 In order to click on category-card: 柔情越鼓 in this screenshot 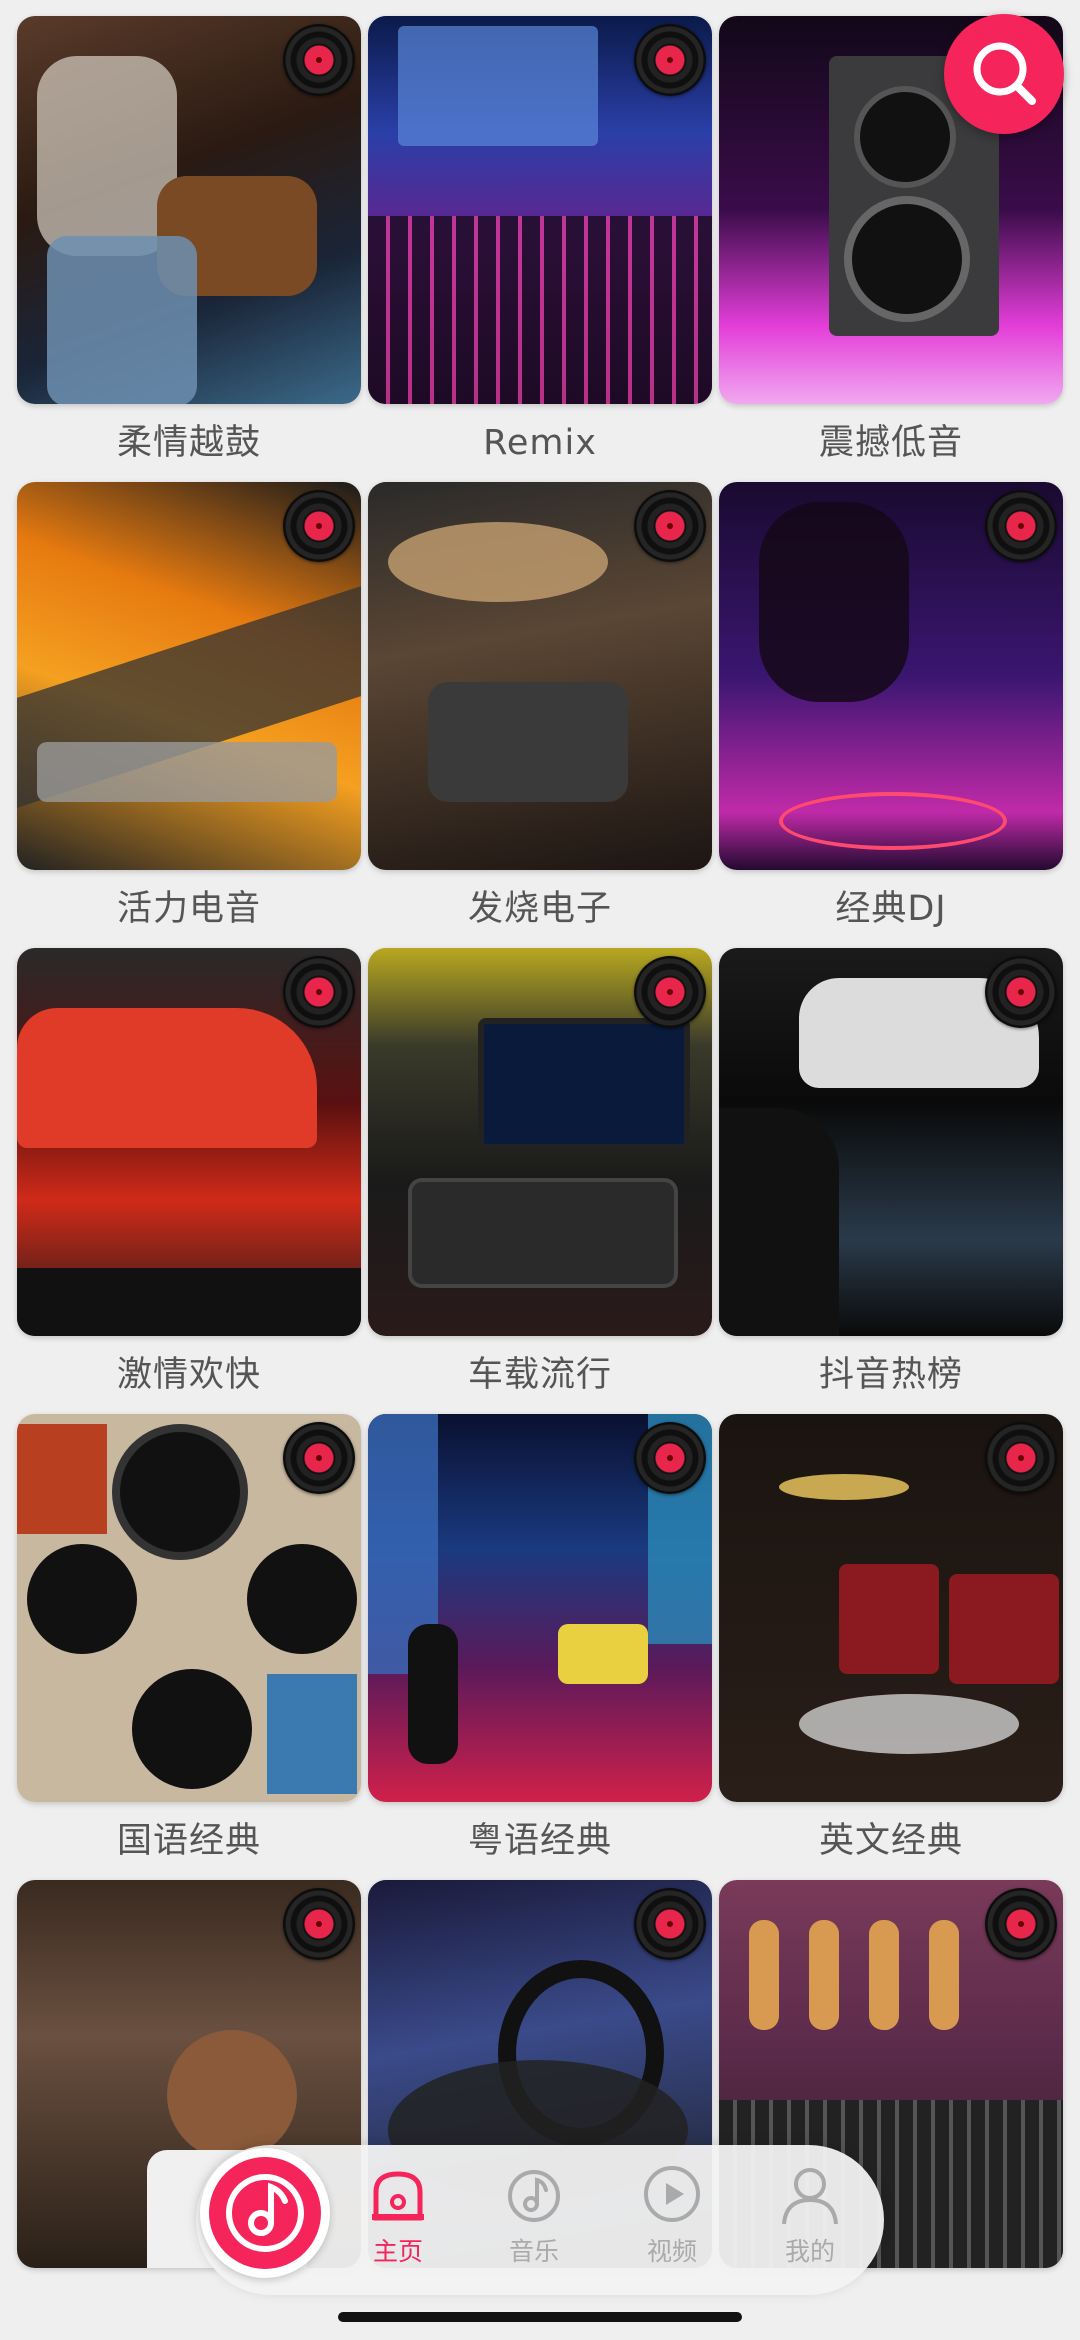, I will do `click(189, 249)`.